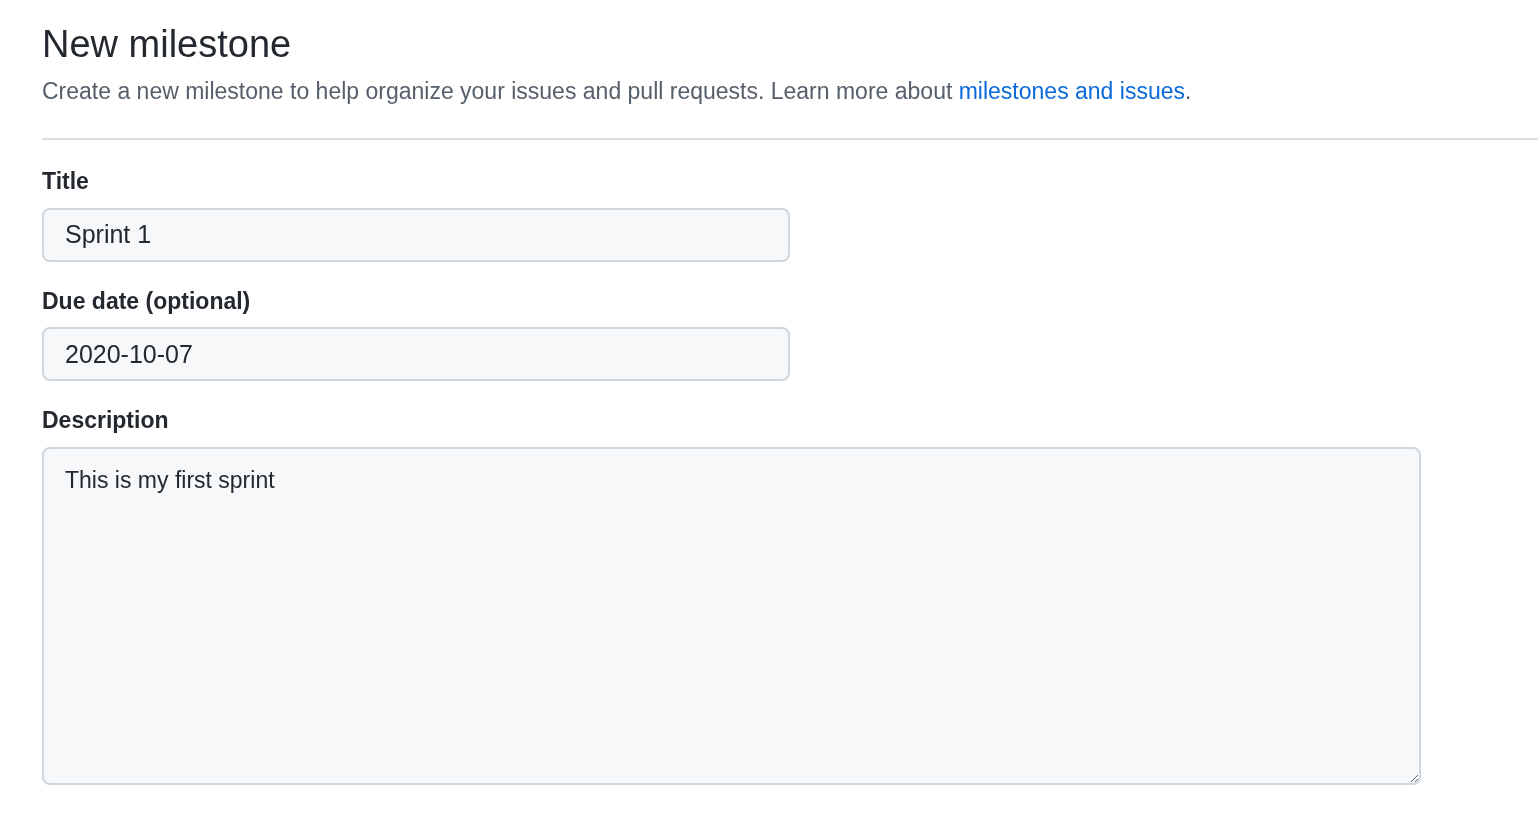  I want to click on field-label: Description, so click(106, 421).